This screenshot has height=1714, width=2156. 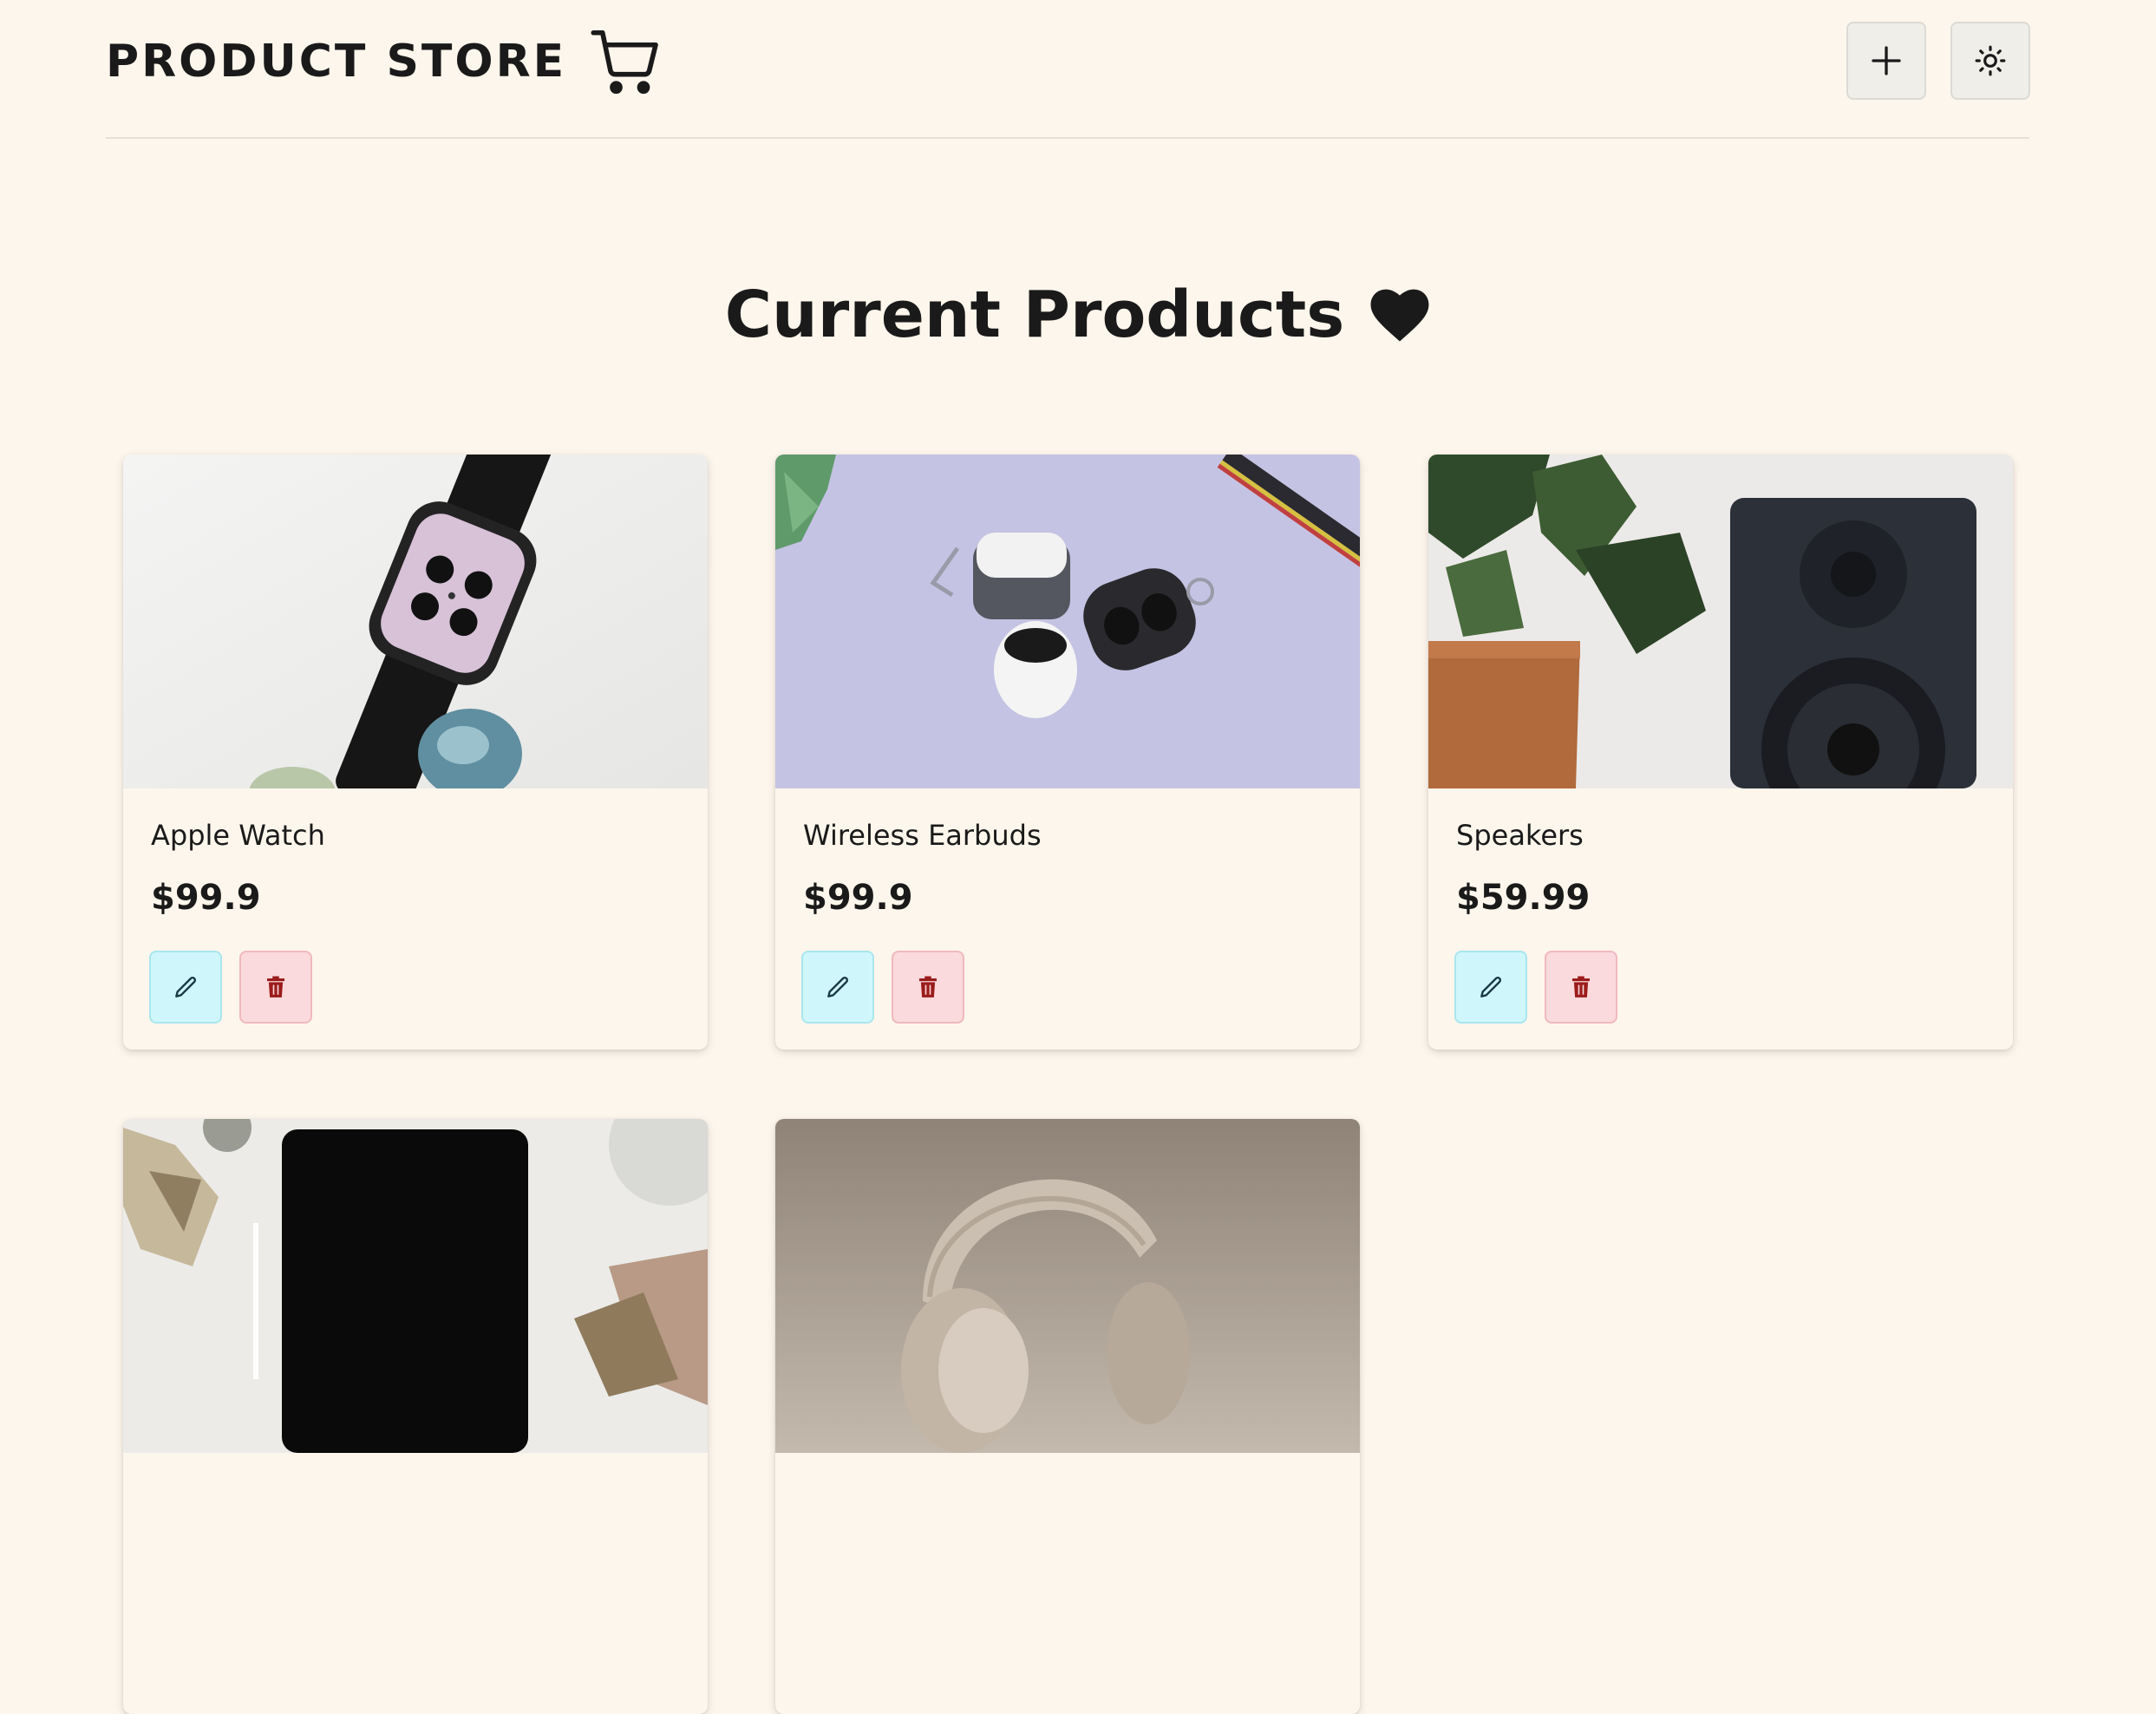 I want to click on brand-link: PRODUCT STORE, so click(x=384, y=62).